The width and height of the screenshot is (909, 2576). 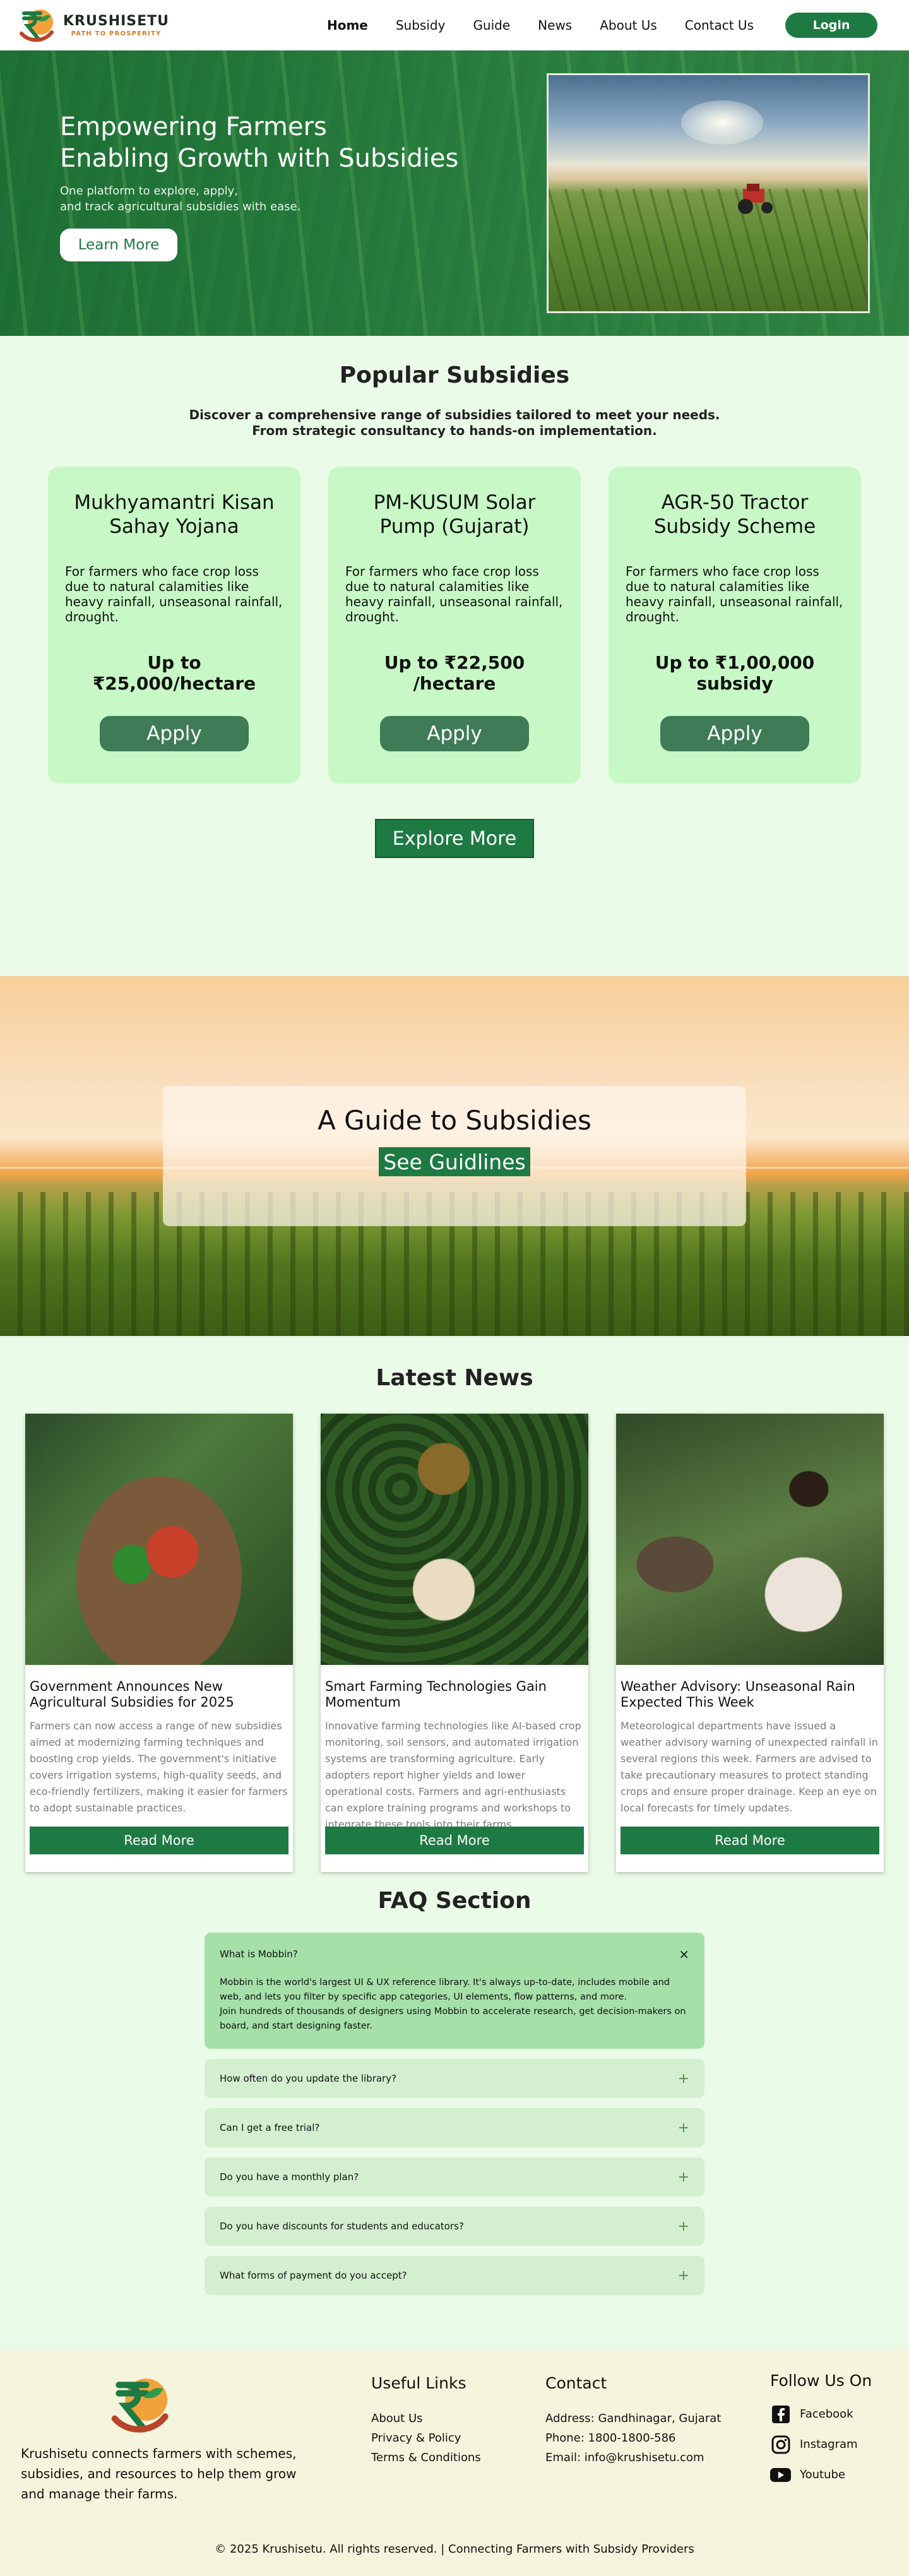 What do you see at coordinates (418, 2383) in the screenshot?
I see `footer-links-title: Useful Links` at bounding box center [418, 2383].